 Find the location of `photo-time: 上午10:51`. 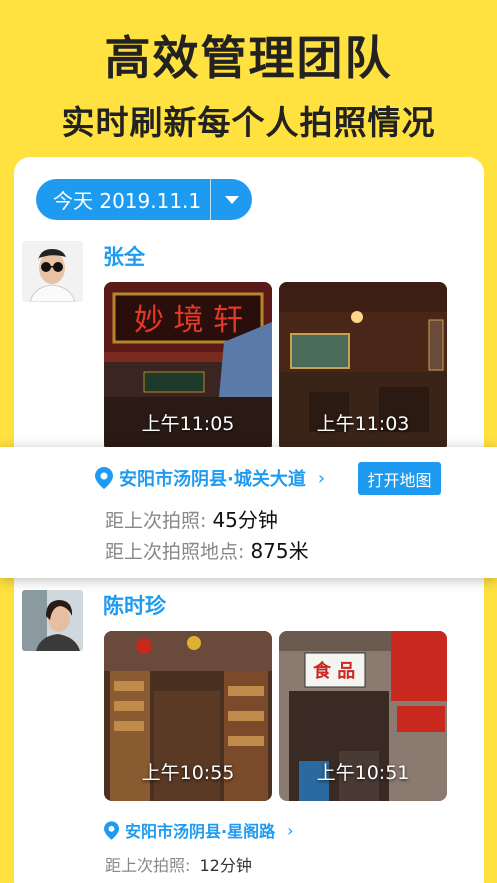

photo-time: 上午10:51 is located at coordinates (363, 773).